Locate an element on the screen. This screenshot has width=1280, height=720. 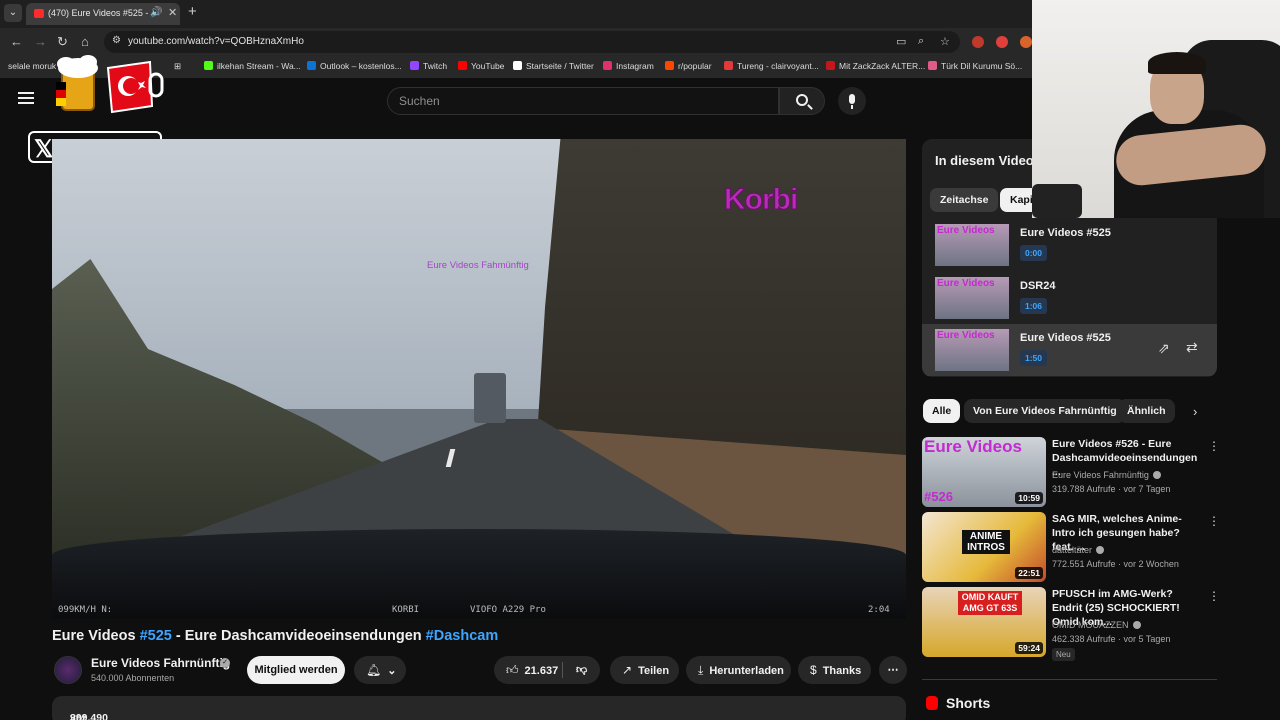
bookmark-item: selale moruk is located at coordinates (32, 66).